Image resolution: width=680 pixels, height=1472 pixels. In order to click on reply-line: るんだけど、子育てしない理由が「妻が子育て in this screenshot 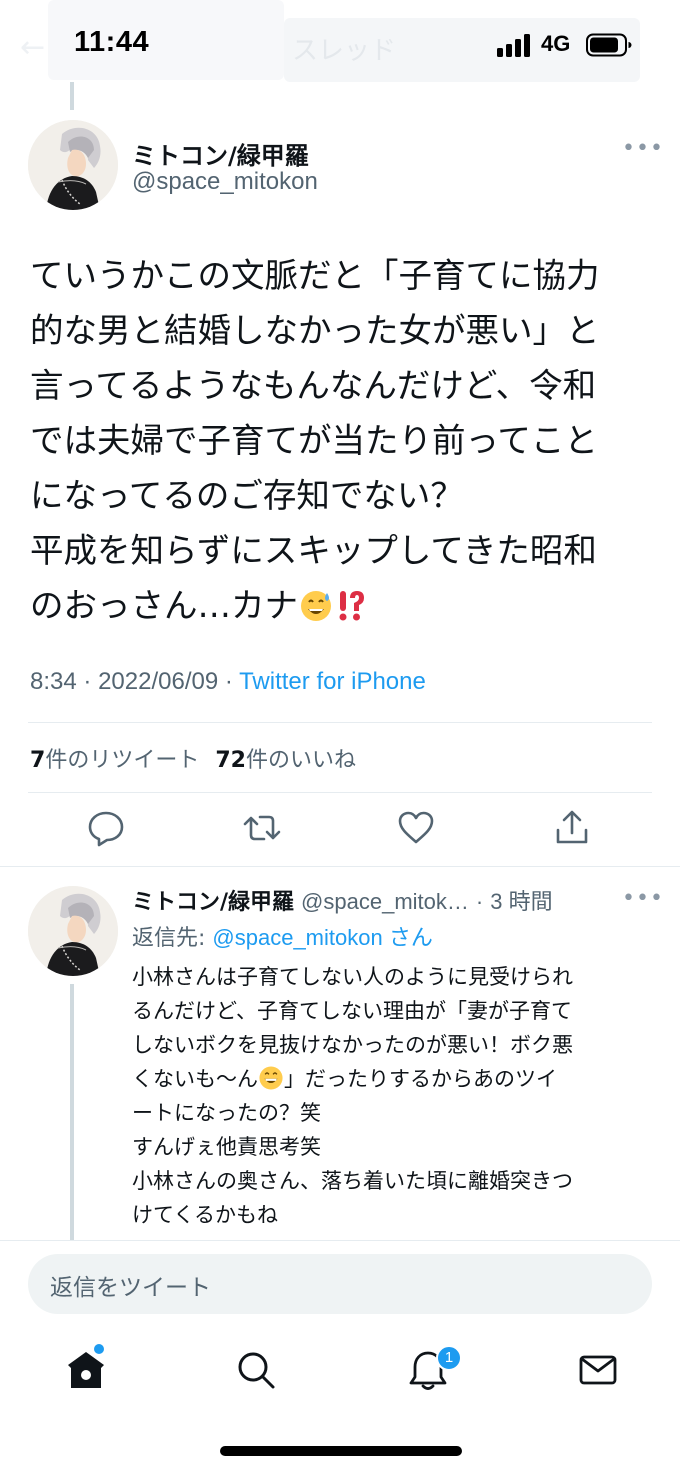, I will do `click(352, 1011)`.